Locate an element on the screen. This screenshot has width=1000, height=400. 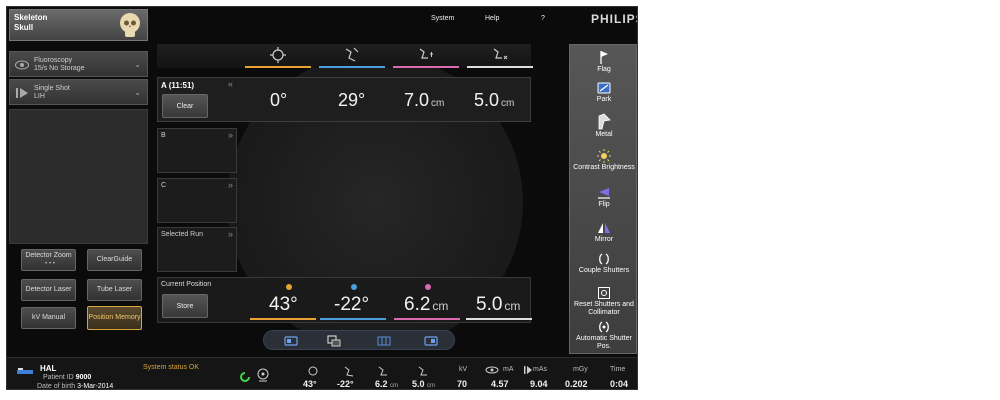
angulation-underline is located at coordinates (353, 319).